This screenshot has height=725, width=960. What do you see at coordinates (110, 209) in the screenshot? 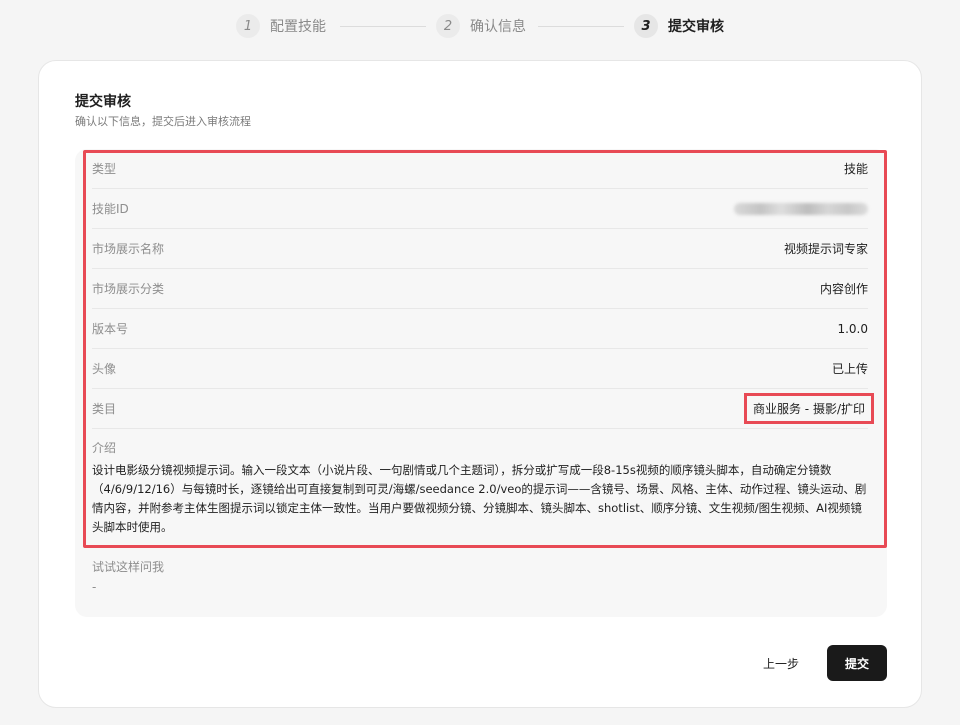
I see `info-key: 技能ID` at bounding box center [110, 209].